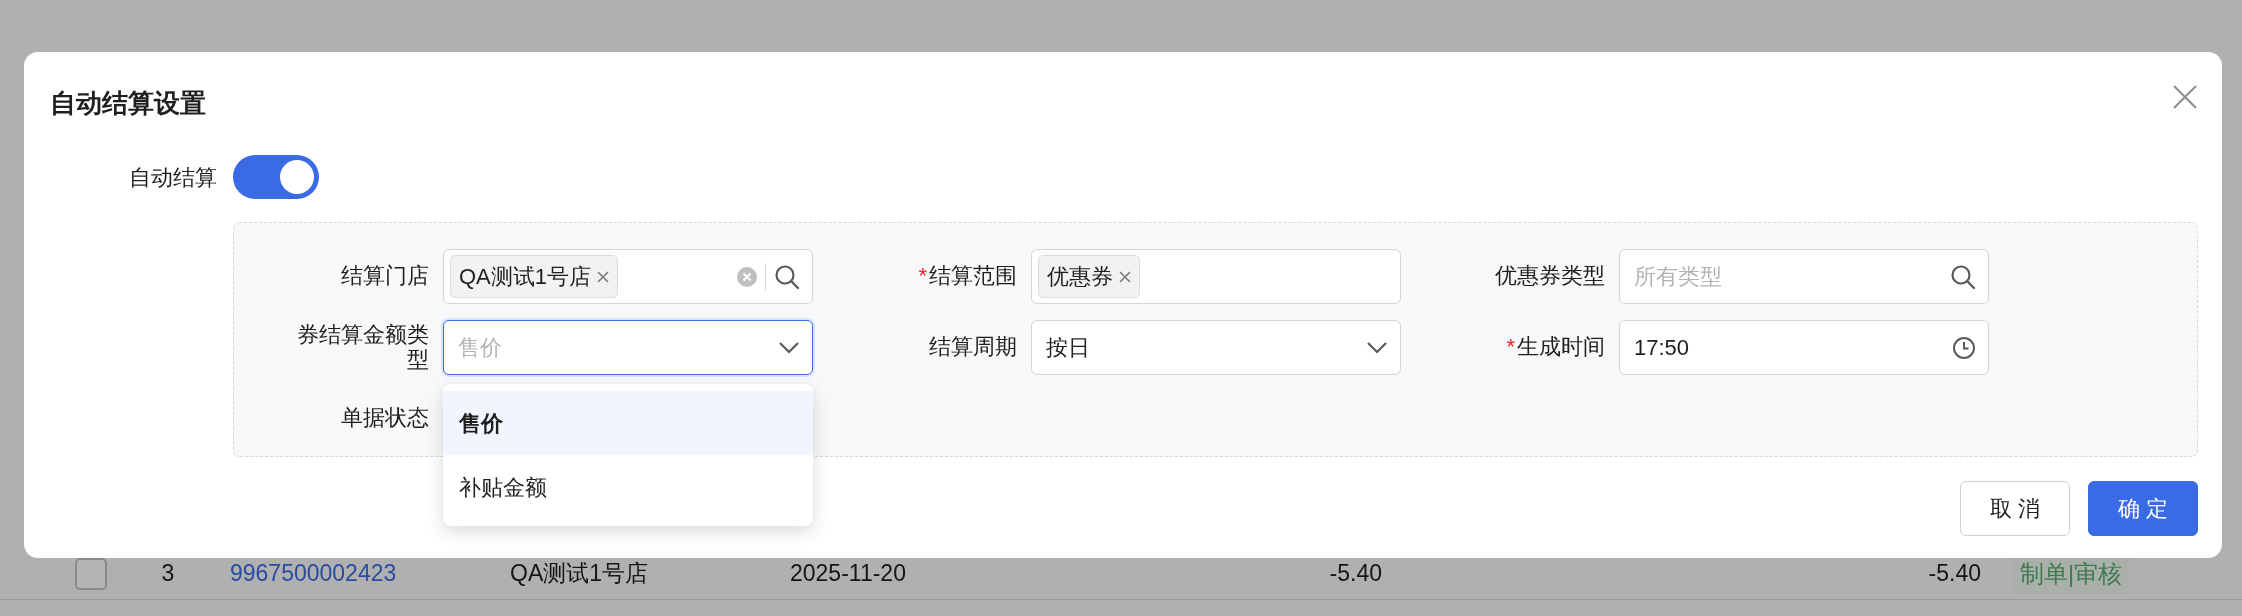 Image resolution: width=2242 pixels, height=616 pixels. What do you see at coordinates (580, 574) in the screenshot?
I see `table-cell-text: QA测试1号店` at bounding box center [580, 574].